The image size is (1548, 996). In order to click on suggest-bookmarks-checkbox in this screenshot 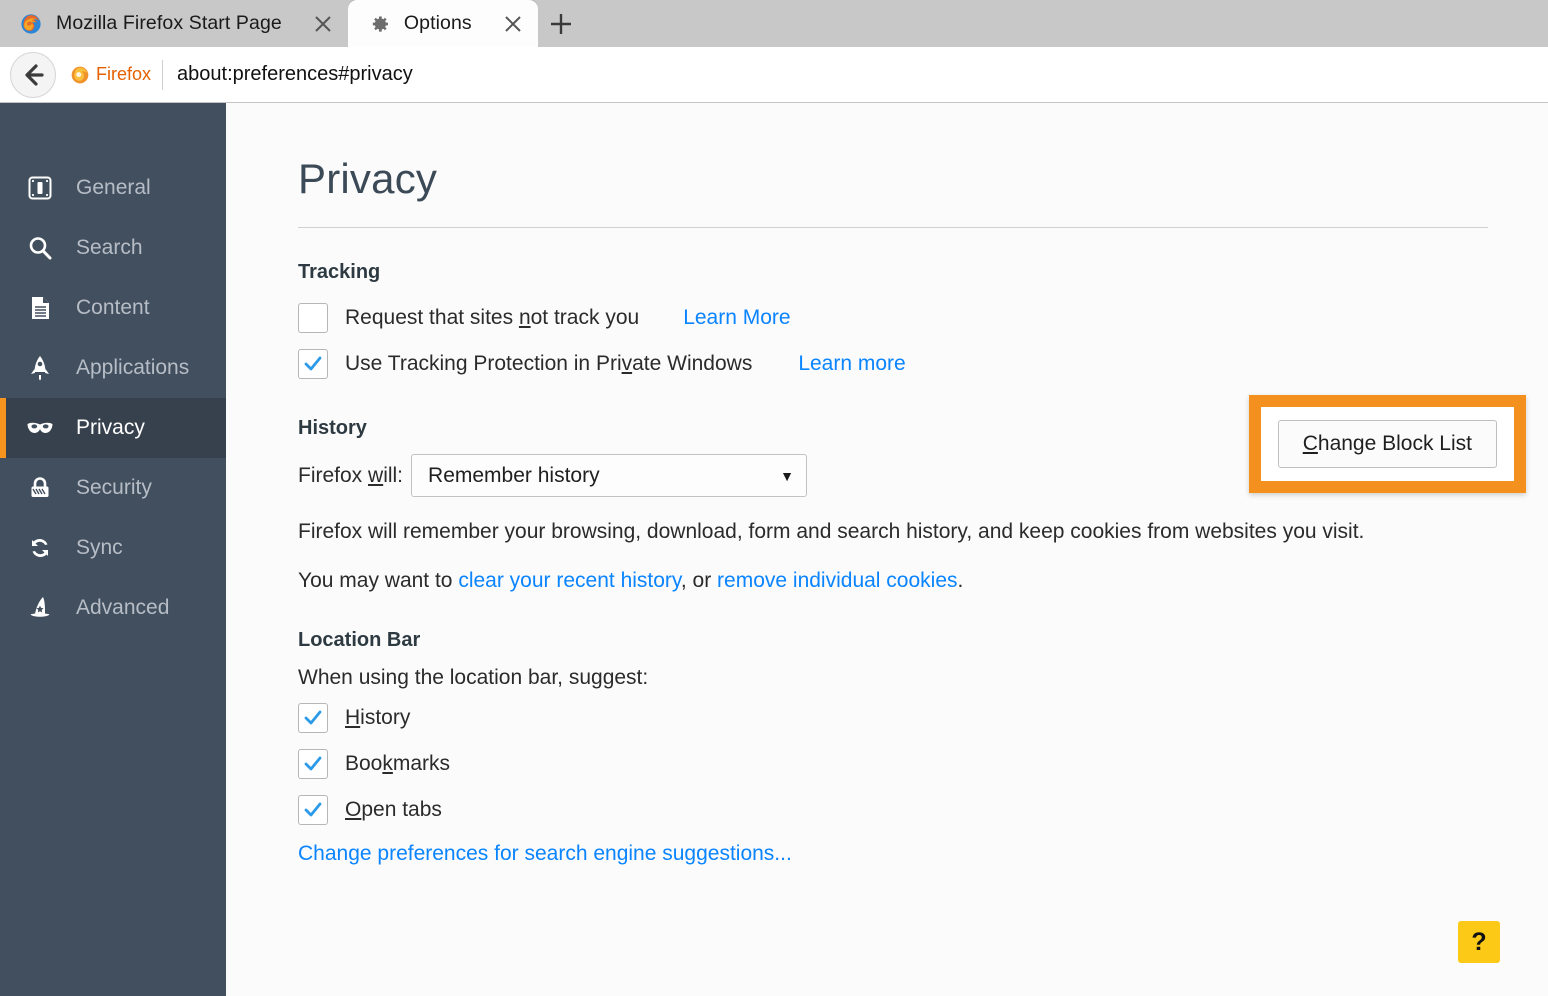, I will do `click(313, 763)`.